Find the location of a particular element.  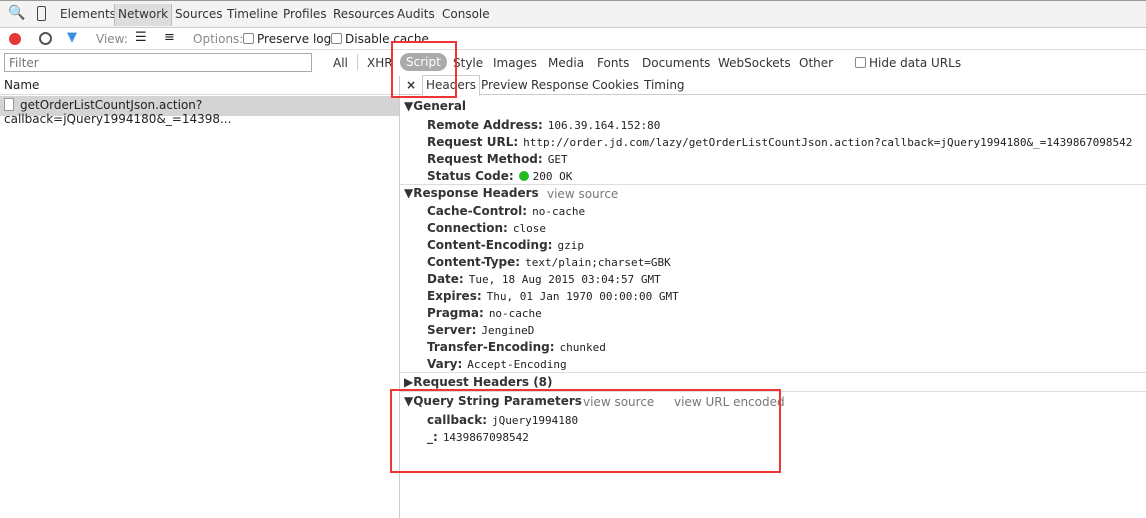

response-header-row: Vary: Accept-Encoding is located at coordinates (497, 364).